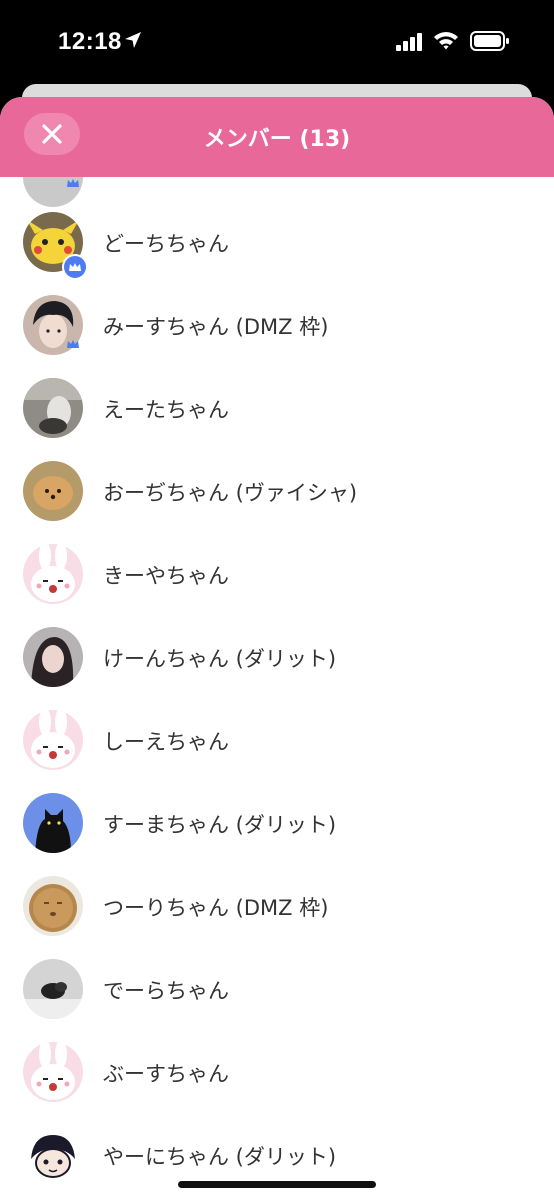  I want to click on member-name: やーにちゃん (ダリット), so click(220, 1157).